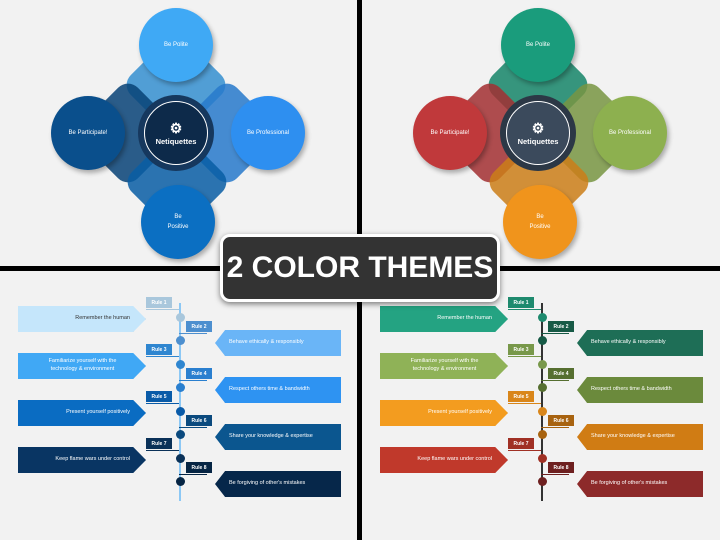 The width and height of the screenshot is (720, 540). I want to click on banner-title: 2 COLOR THEMES, so click(360, 268).